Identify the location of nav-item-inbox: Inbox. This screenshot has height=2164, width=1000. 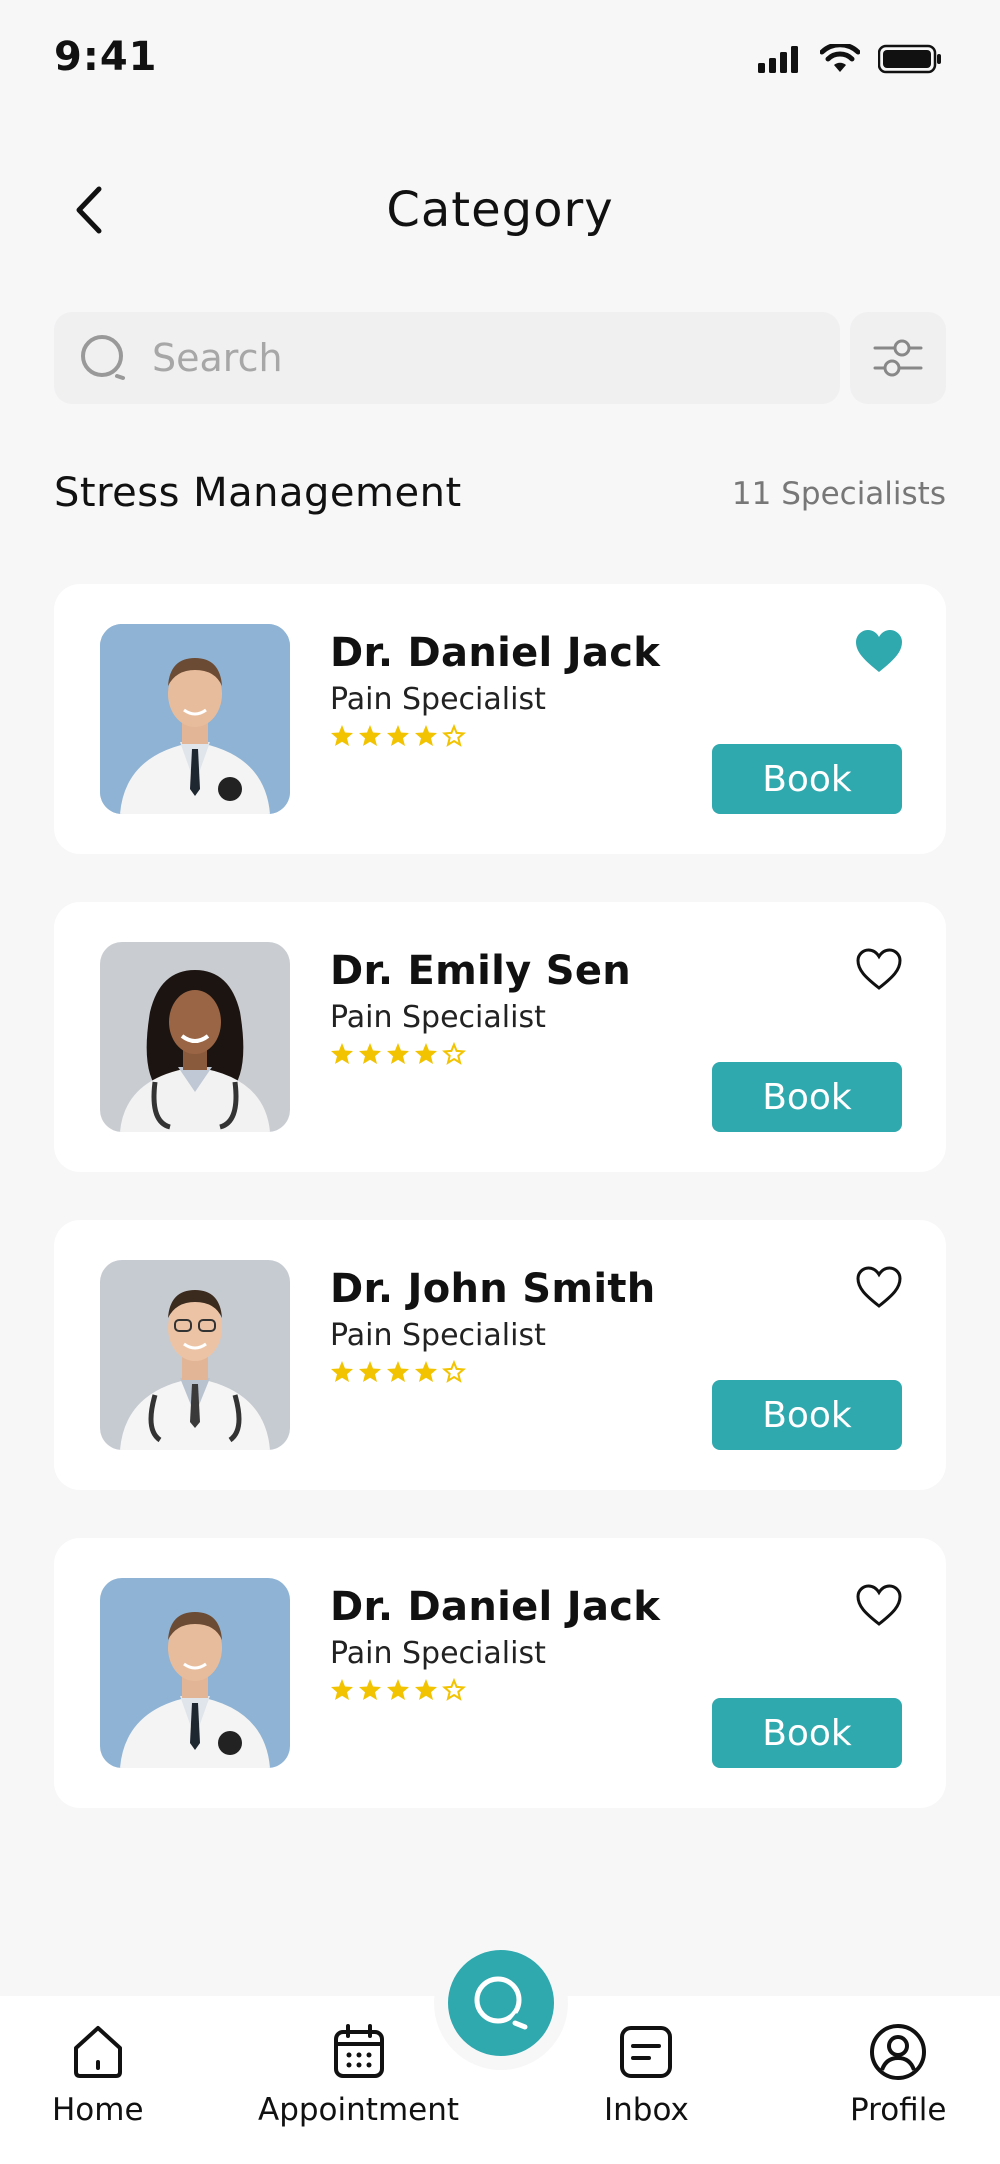
(646, 2075).